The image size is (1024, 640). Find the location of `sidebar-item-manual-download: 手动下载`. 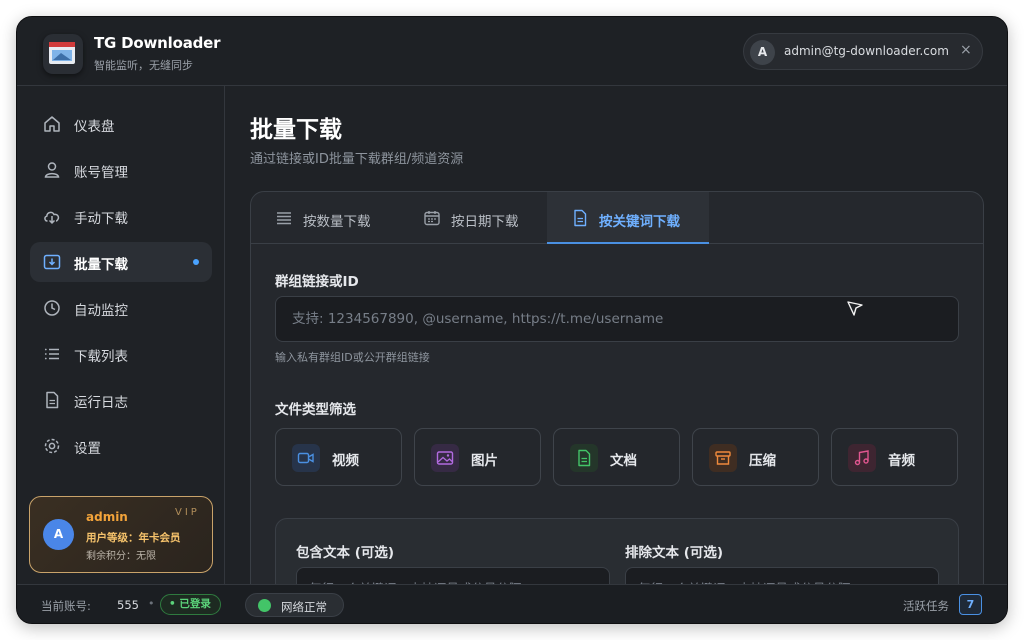

sidebar-item-manual-download: 手动下载 is located at coordinates (121, 216).